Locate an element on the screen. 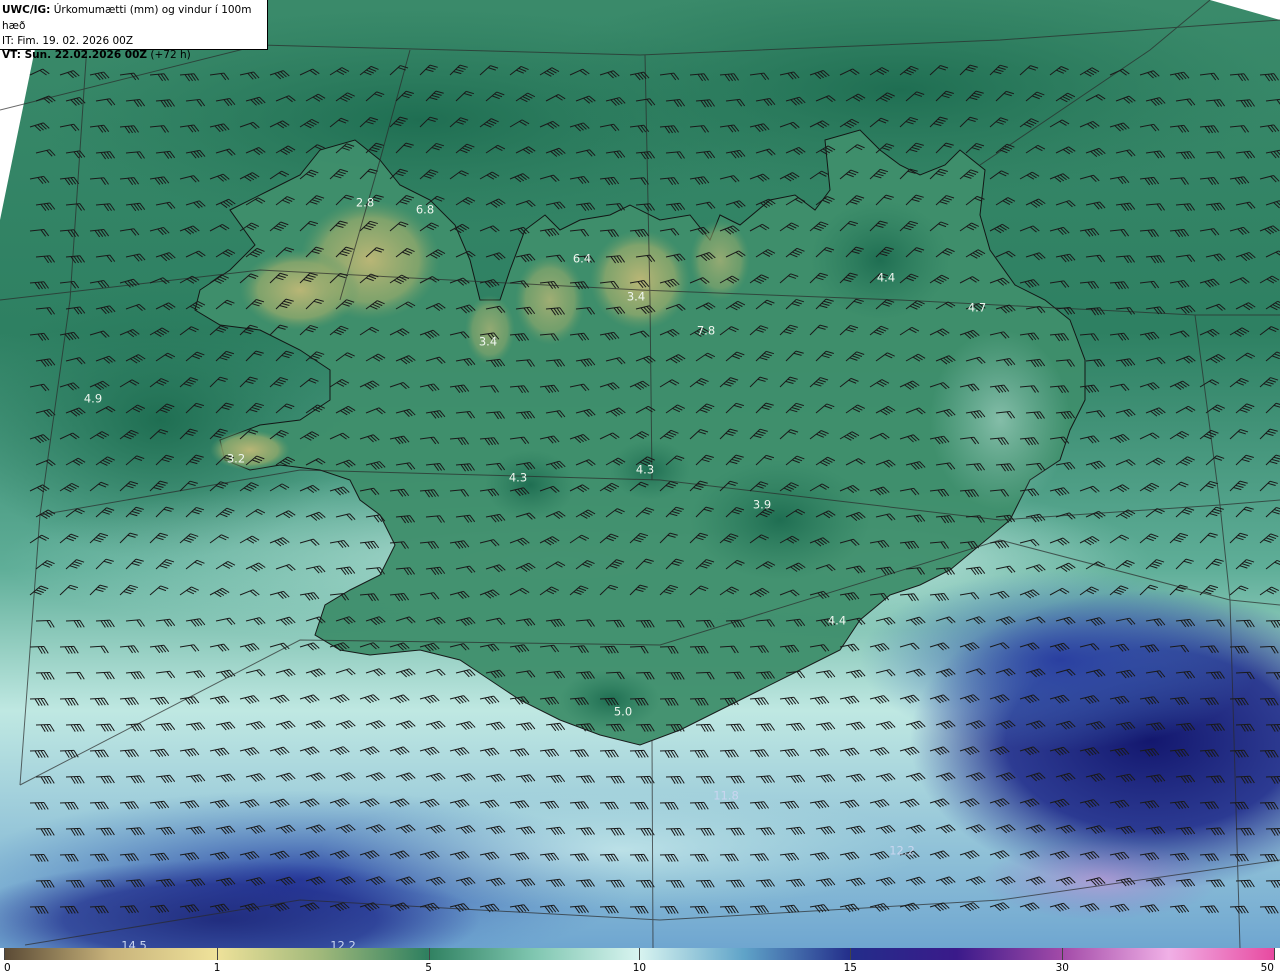 This screenshot has height=978, width=1280. colorbar-tick-label: 30 is located at coordinates (1062, 968).